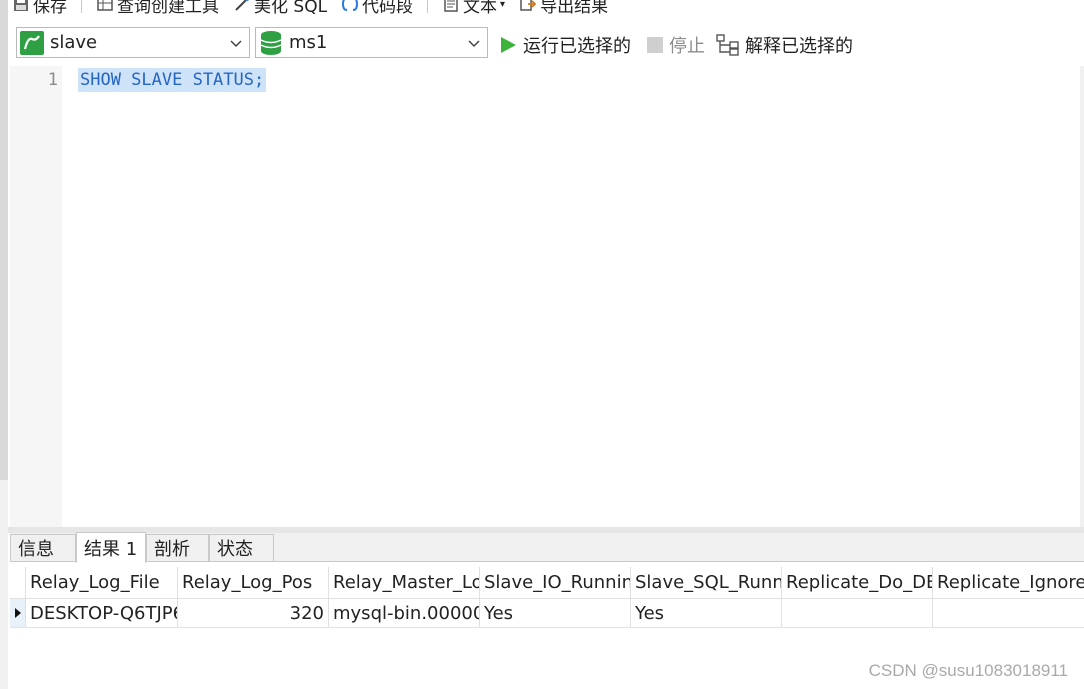 The image size is (1084, 689). Describe the element at coordinates (168, 8) in the screenshot. I see `query-builder-label: 查询创建工具` at that location.